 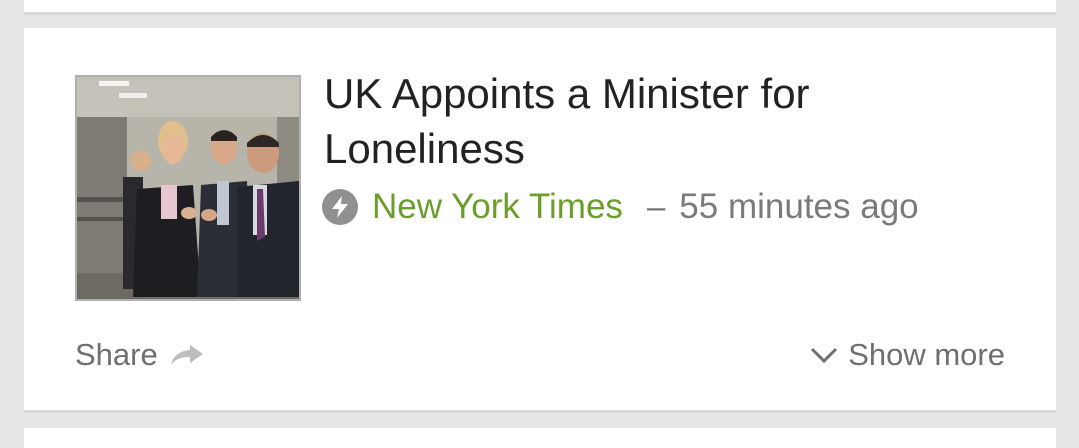 I want to click on share-button: Share, so click(x=139, y=355).